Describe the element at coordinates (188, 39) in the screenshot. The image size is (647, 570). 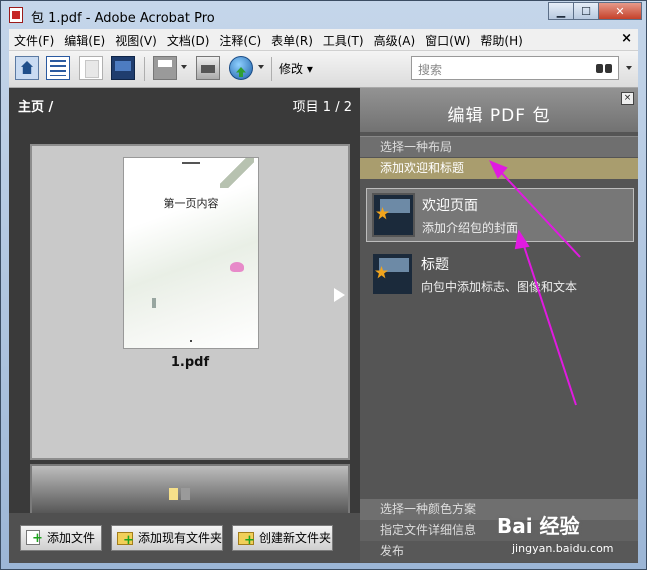
I see `menu-document: 文档(D)` at that location.